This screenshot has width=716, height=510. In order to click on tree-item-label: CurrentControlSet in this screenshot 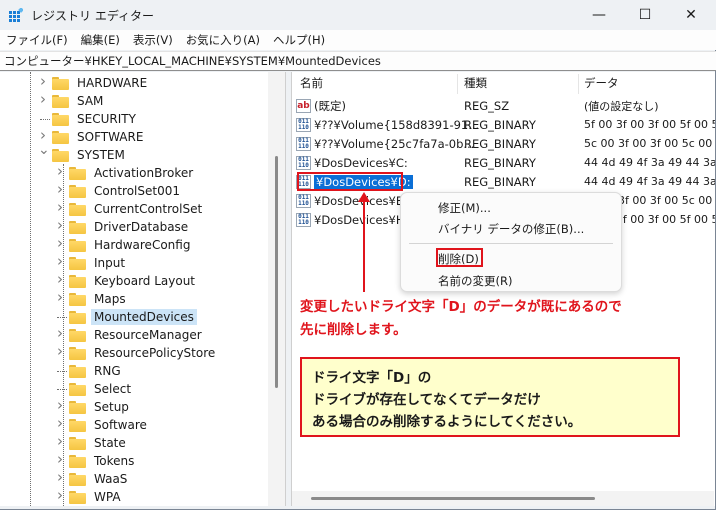, I will do `click(148, 209)`.